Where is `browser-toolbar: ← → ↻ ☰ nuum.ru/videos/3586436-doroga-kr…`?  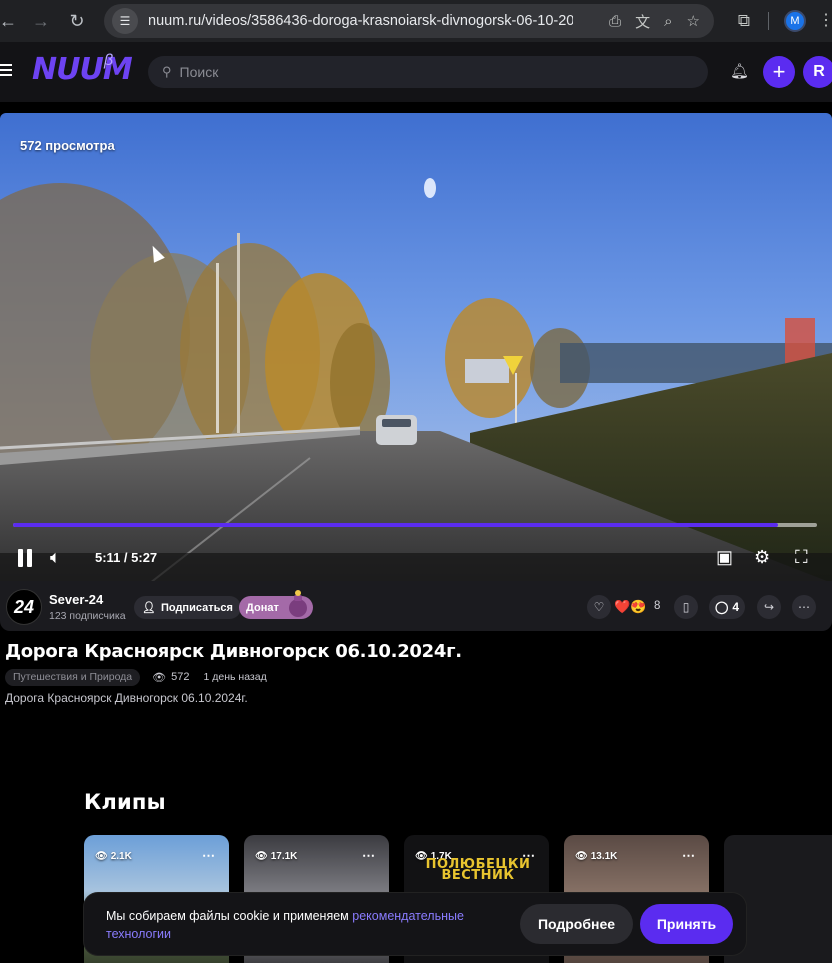 browser-toolbar: ← → ↻ ☰ nuum.ru/videos/3586436-doroga-kr… is located at coordinates (416, 21).